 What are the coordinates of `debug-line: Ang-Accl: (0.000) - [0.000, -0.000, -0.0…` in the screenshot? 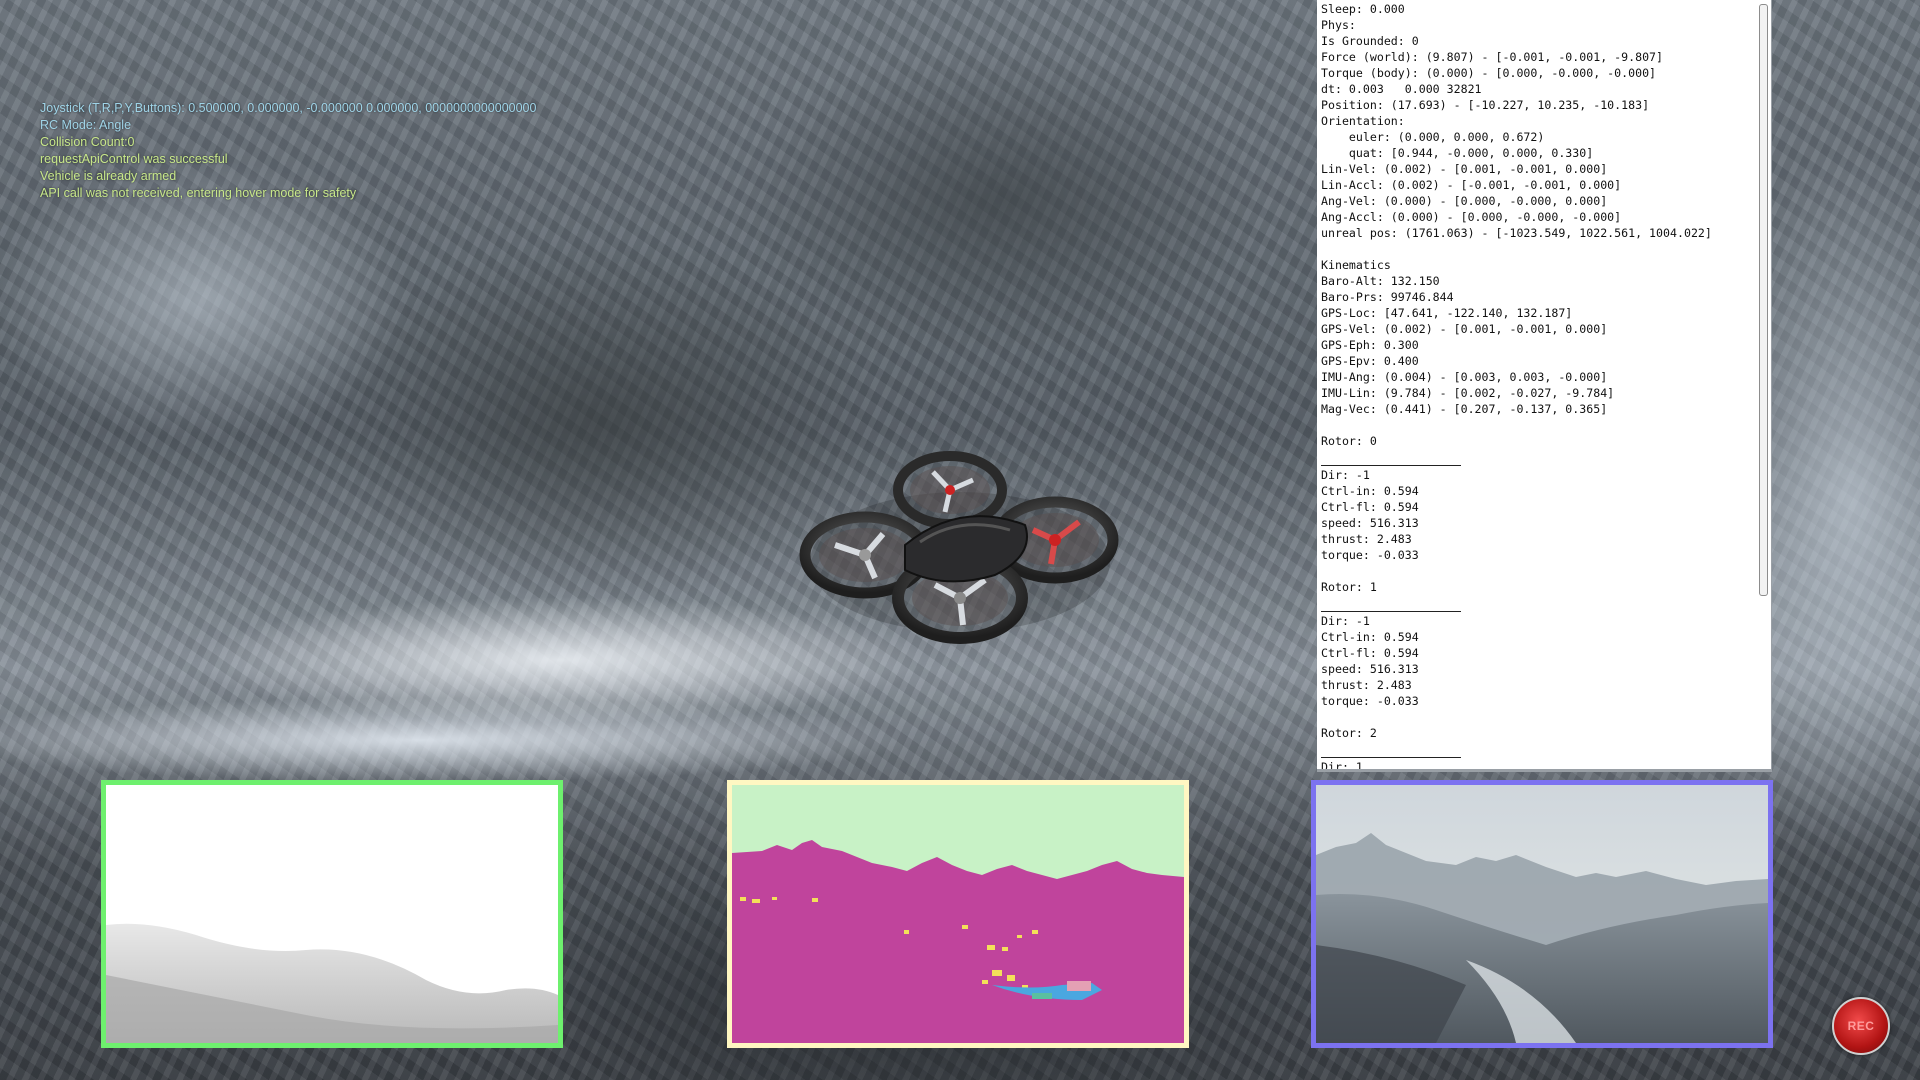 It's located at (1471, 217).